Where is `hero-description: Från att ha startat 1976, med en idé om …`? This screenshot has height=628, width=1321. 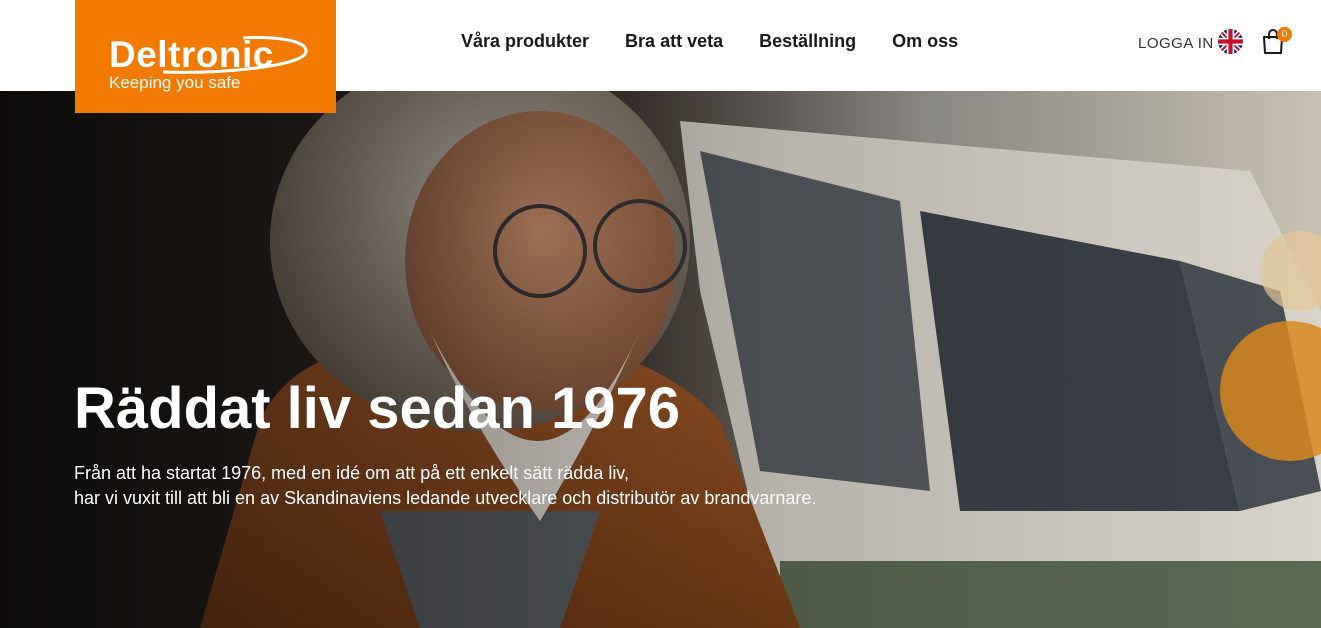 hero-description: Från att ha startat 1976, med en idé om … is located at coordinates (445, 486).